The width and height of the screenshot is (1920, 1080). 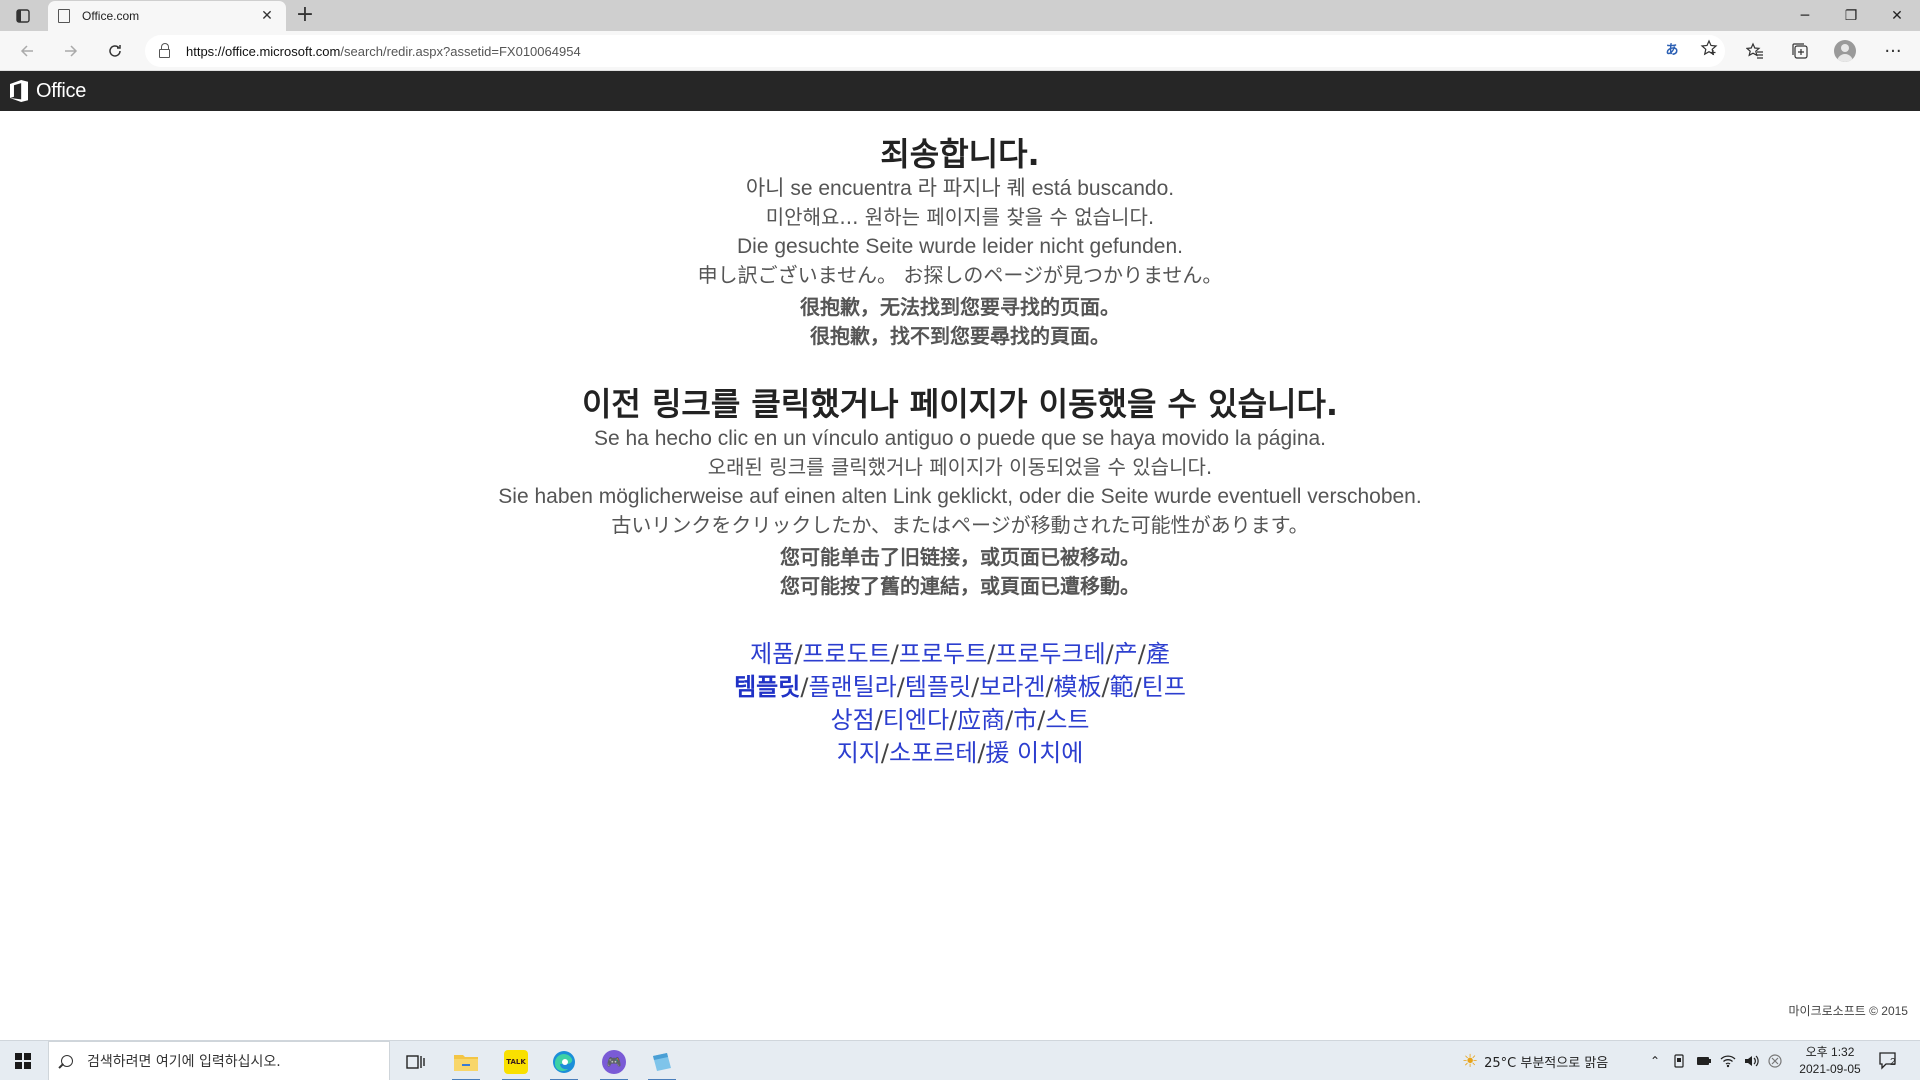 What do you see at coordinates (933, 753) in the screenshot?
I see `link-support-1: 소포르테` at bounding box center [933, 753].